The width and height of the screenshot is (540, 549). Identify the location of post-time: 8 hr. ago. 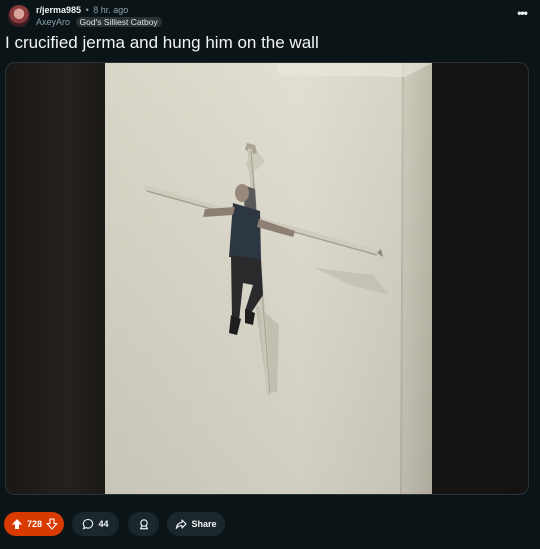
(111, 10).